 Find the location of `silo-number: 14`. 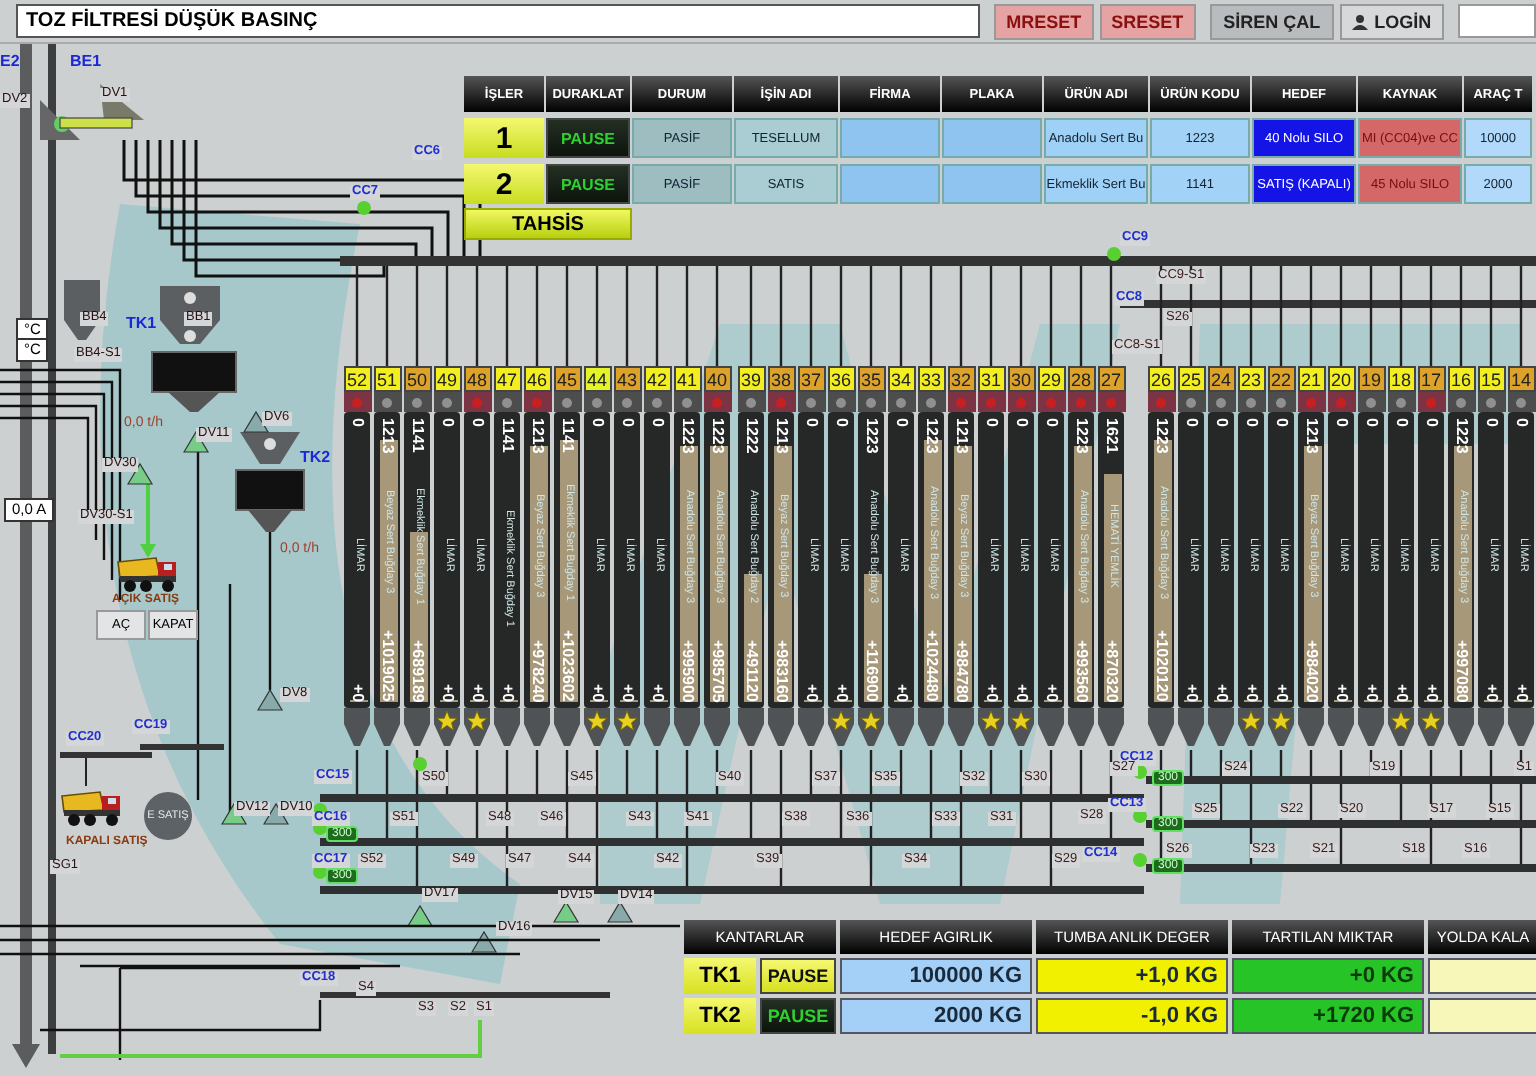

silo-number: 14 is located at coordinates (1521, 379).